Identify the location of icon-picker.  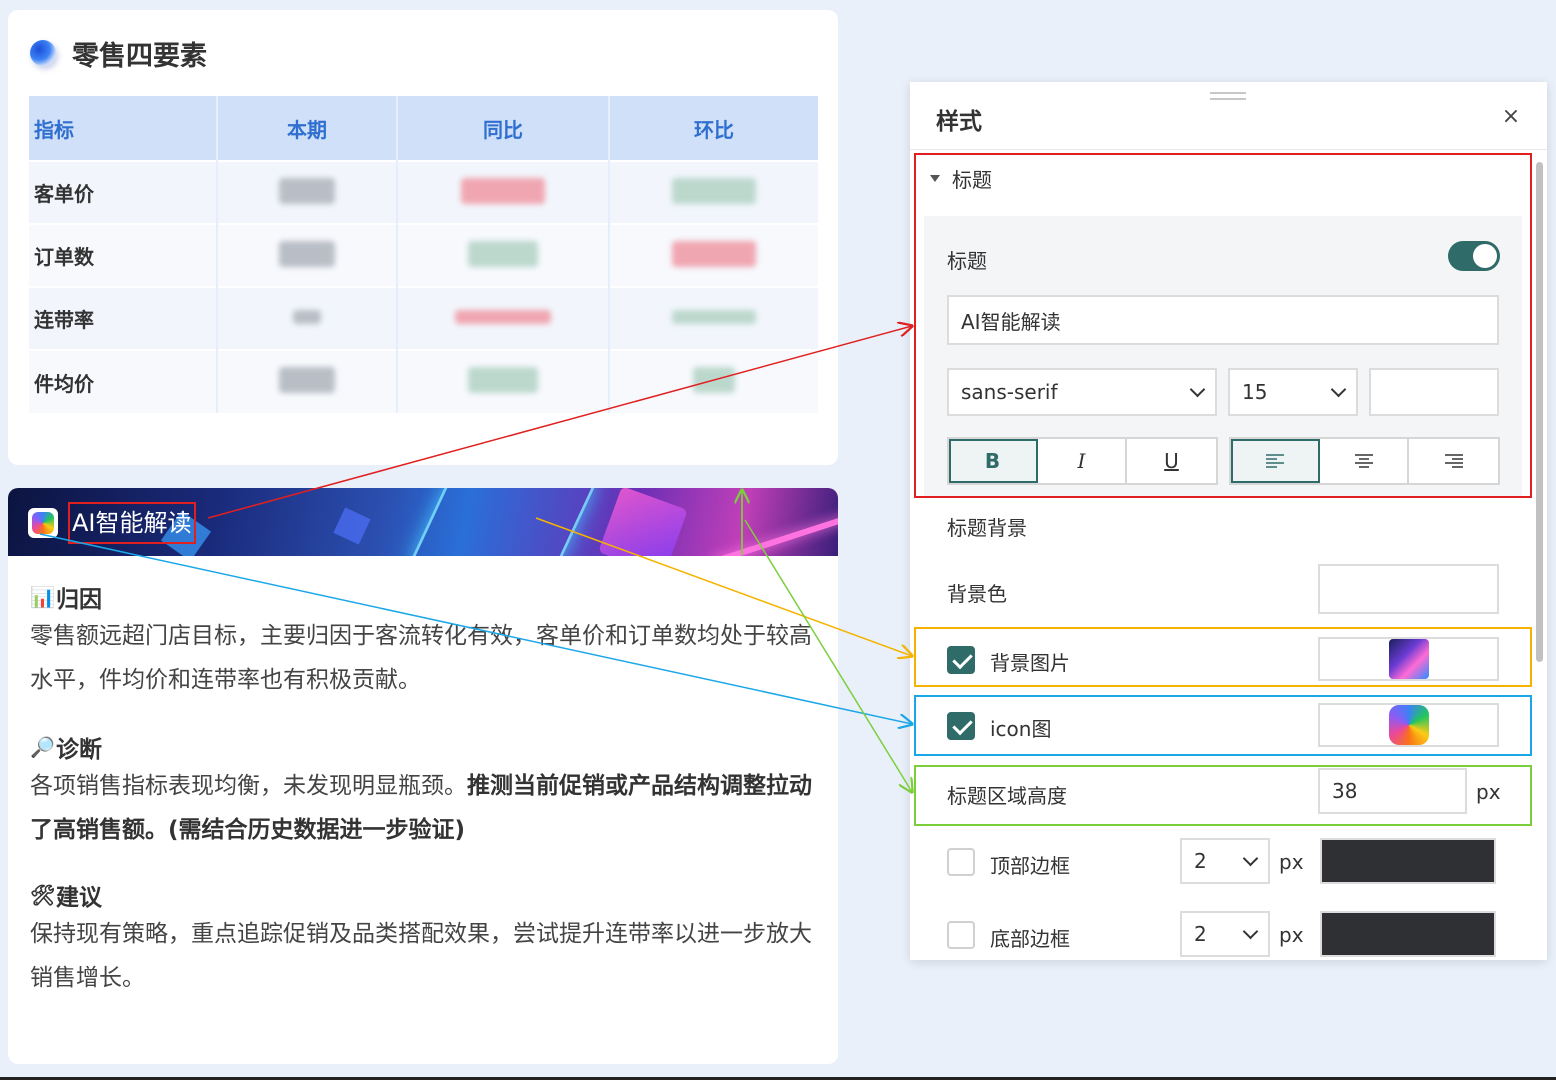
(1408, 725).